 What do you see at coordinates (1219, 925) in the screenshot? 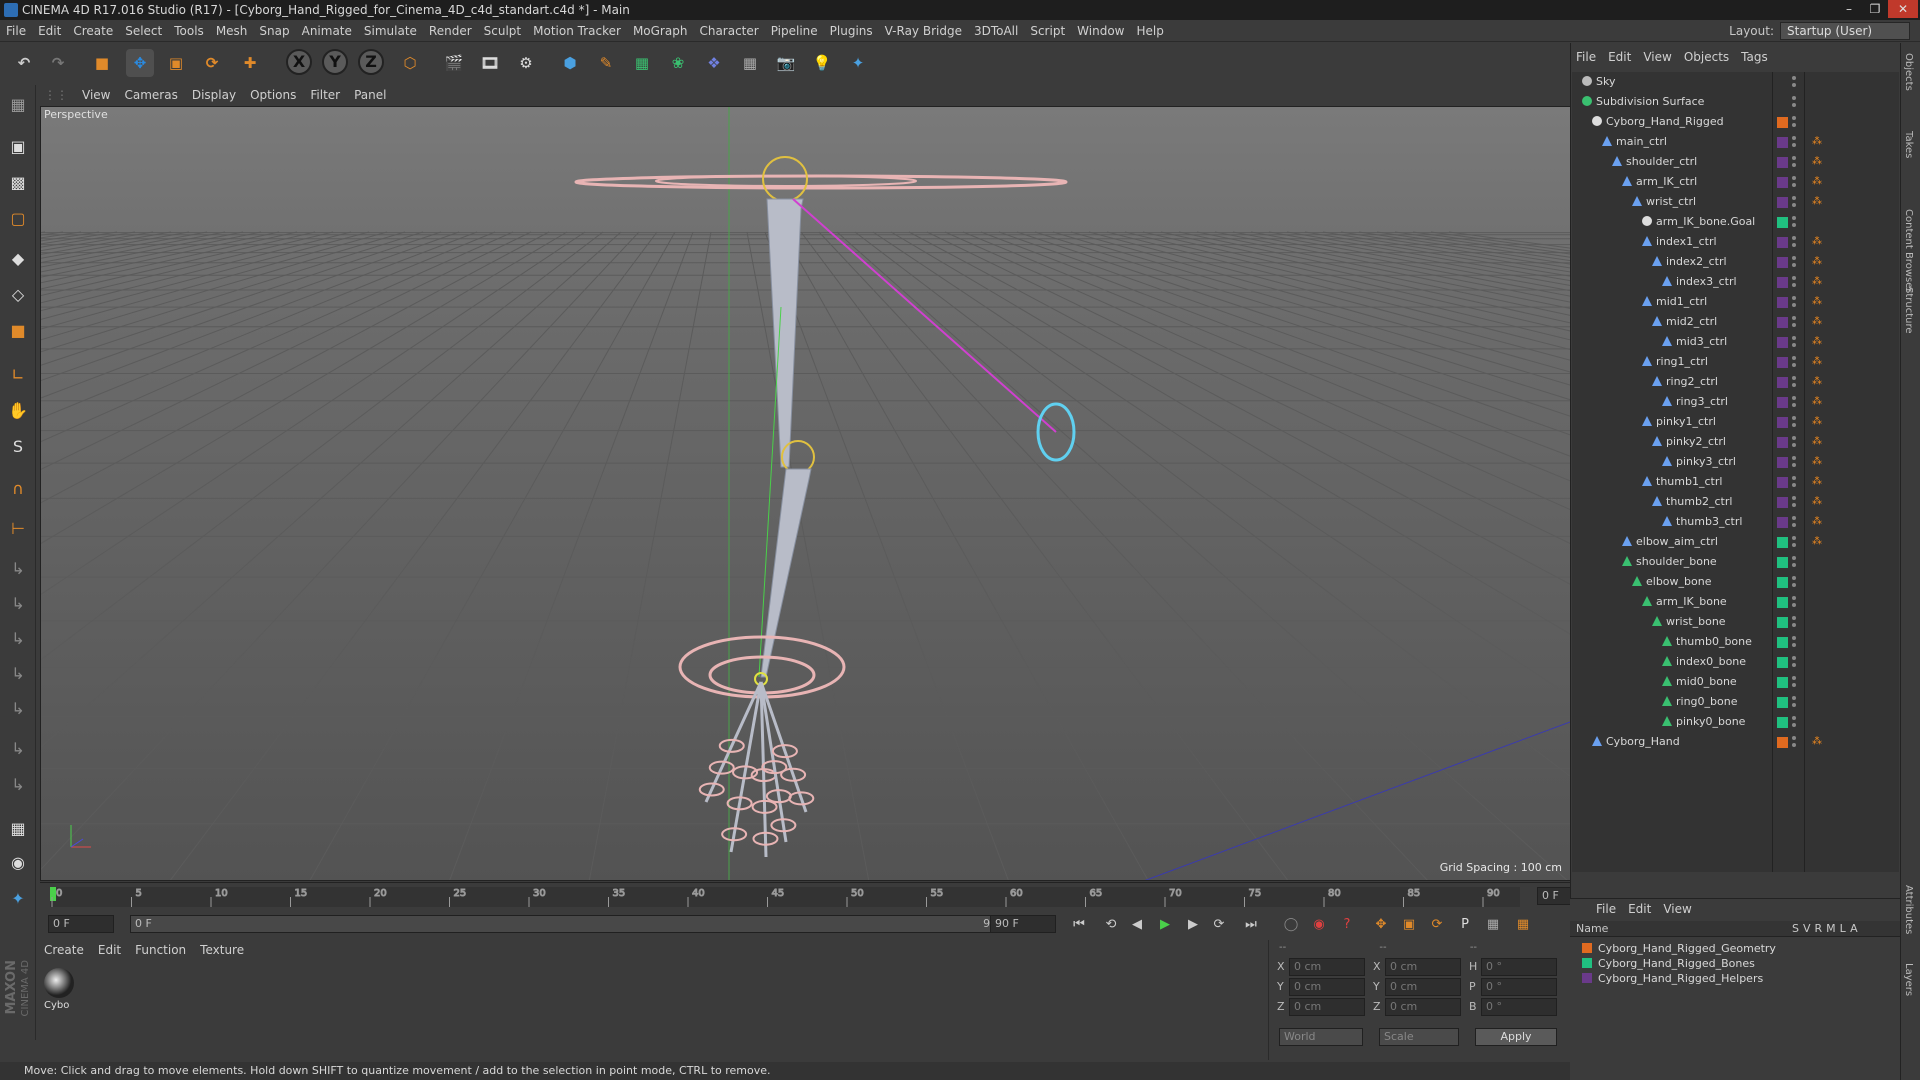
I see `next-key-icon: ⟳` at bounding box center [1219, 925].